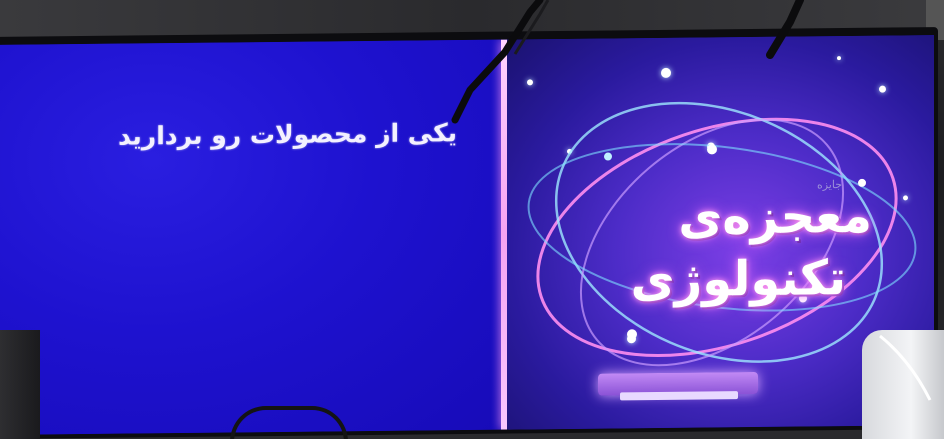 The width and height of the screenshot is (944, 439). I want to click on tv-cable-loop, so click(289, 422).